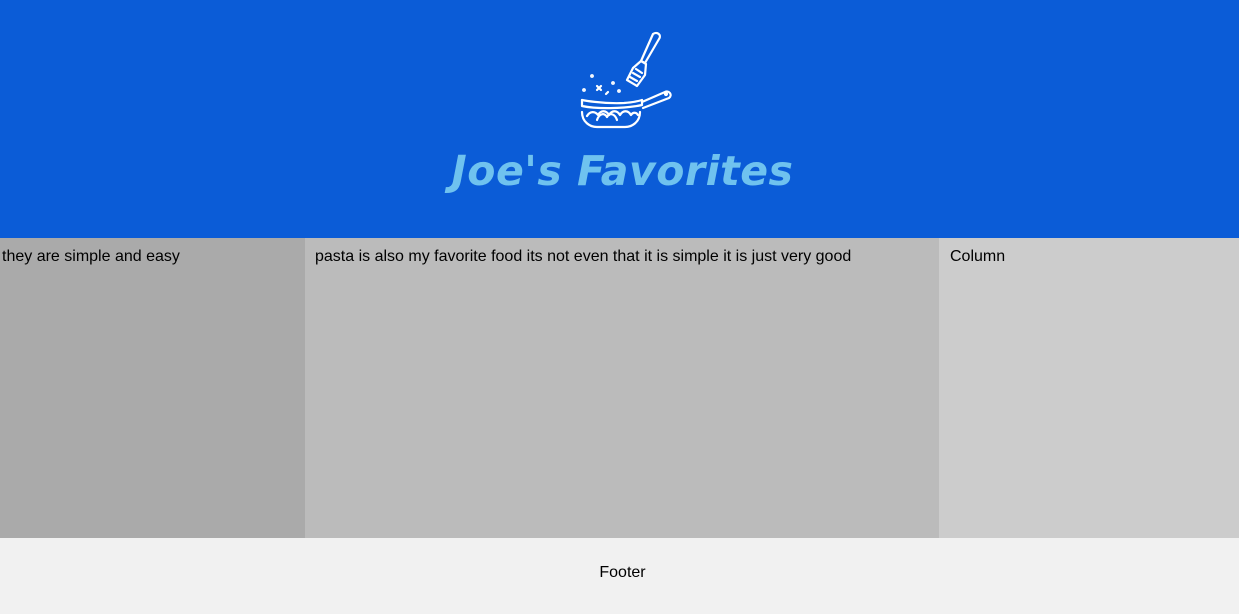 Image resolution: width=1239 pixels, height=614 pixels. What do you see at coordinates (622, 171) in the screenshot?
I see `site-title: Joe's Favorites` at bounding box center [622, 171].